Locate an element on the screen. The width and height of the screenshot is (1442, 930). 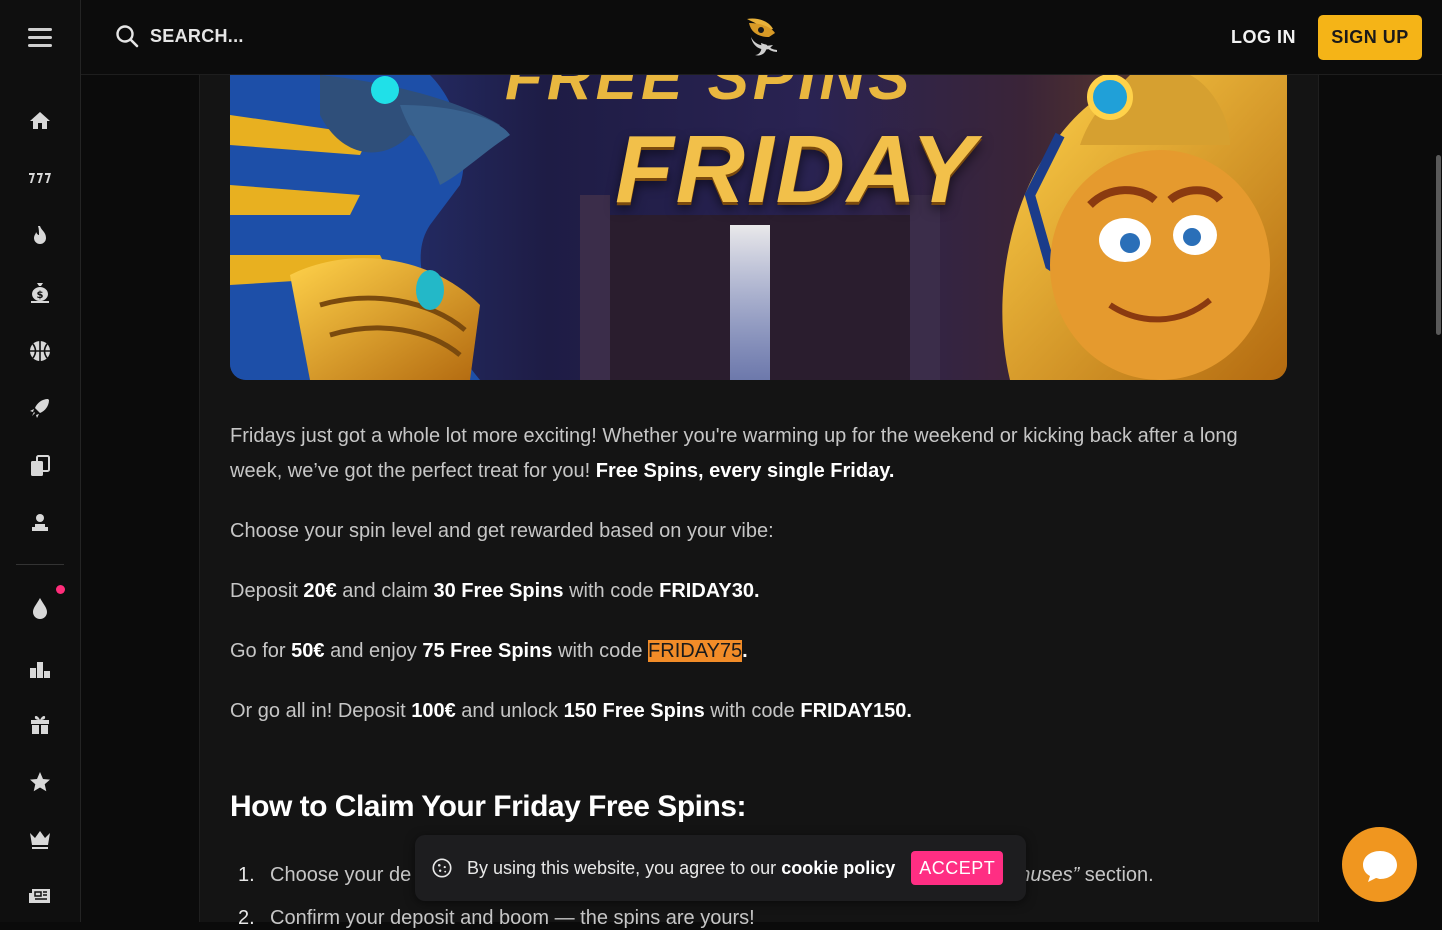
tier-3-code: FRIDAY150. is located at coordinates (856, 711).